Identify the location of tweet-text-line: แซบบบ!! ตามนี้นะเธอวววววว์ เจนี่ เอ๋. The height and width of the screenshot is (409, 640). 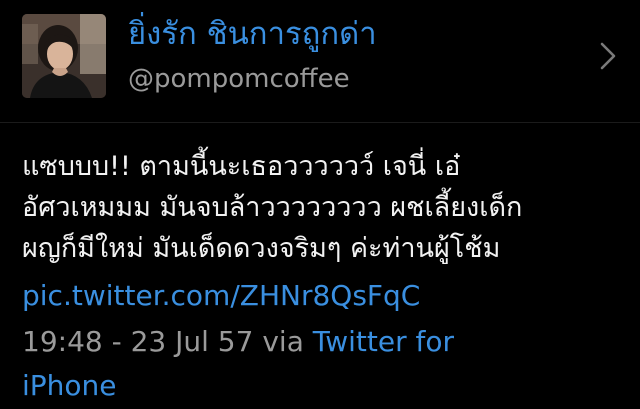
(241, 166).